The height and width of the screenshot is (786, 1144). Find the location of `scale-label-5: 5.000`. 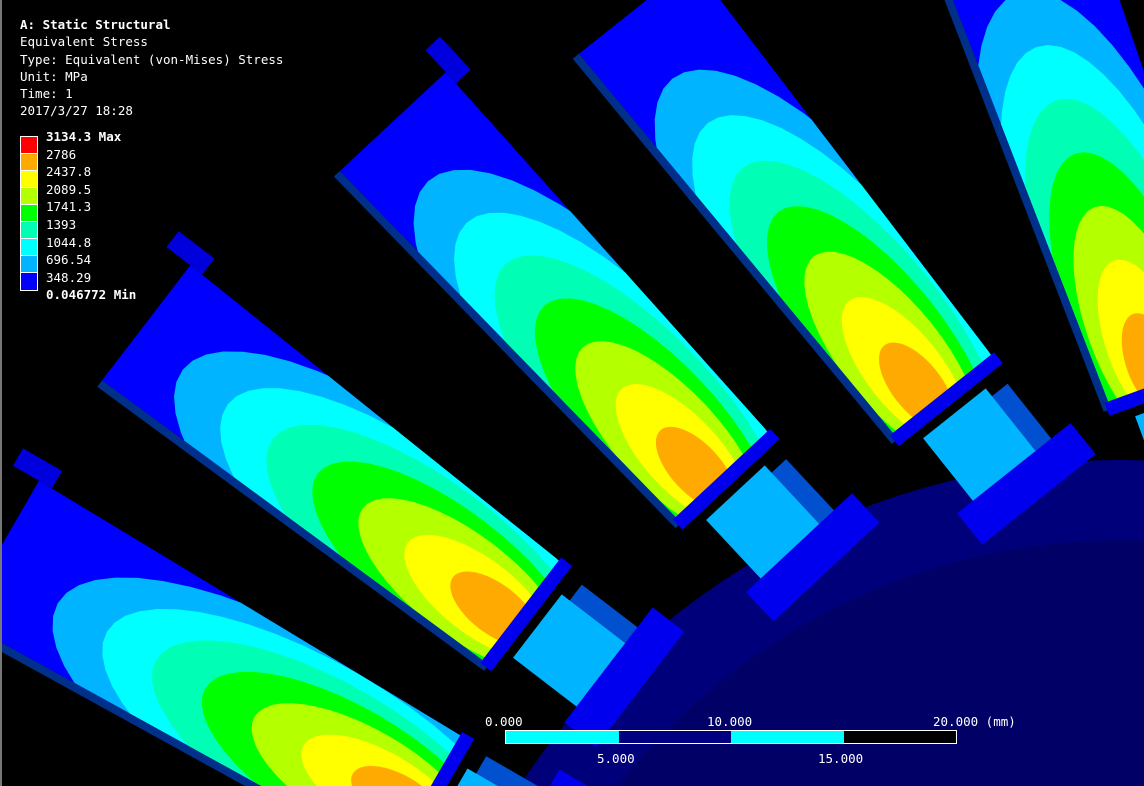

scale-label-5: 5.000 is located at coordinates (616, 758).